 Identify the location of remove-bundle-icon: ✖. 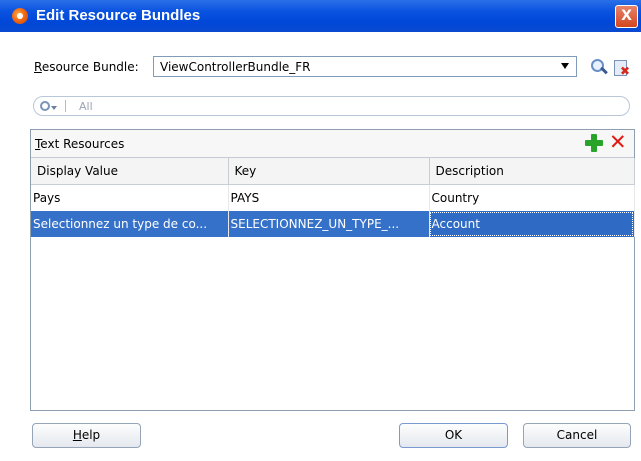
(622, 68).